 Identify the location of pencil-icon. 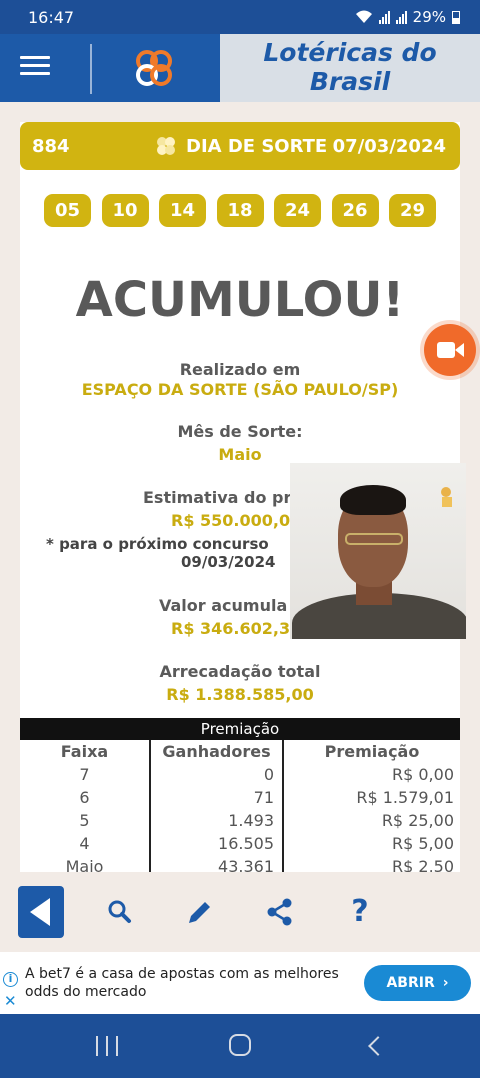
(200, 912).